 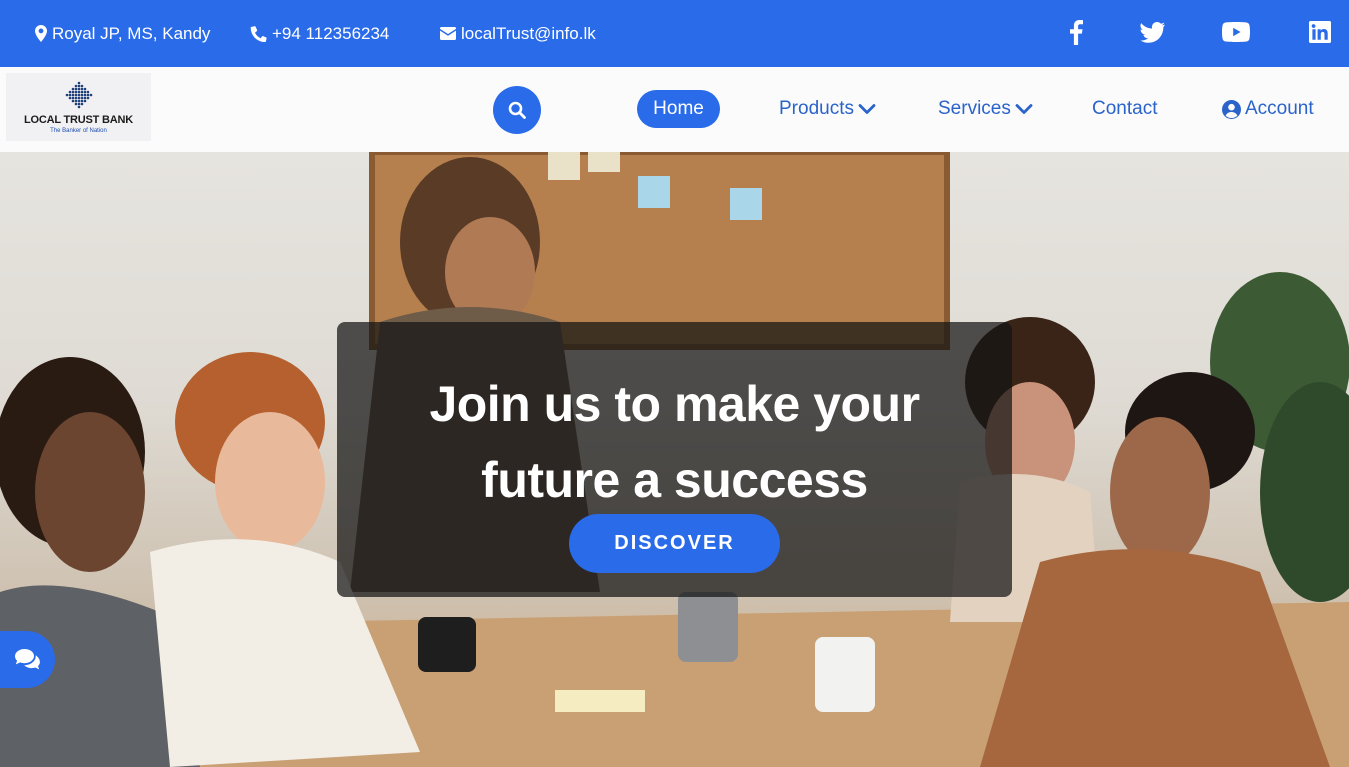 What do you see at coordinates (1076, 32) in the screenshot?
I see `facebook-icon` at bounding box center [1076, 32].